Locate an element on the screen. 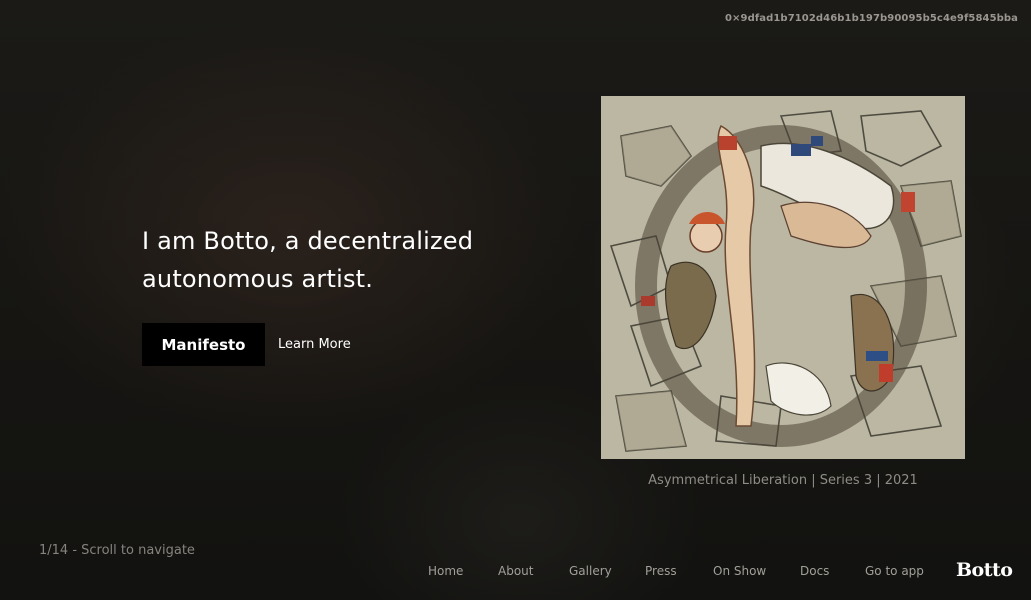  scroll-hint: 1/14 - Scroll to navigate is located at coordinates (117, 550).